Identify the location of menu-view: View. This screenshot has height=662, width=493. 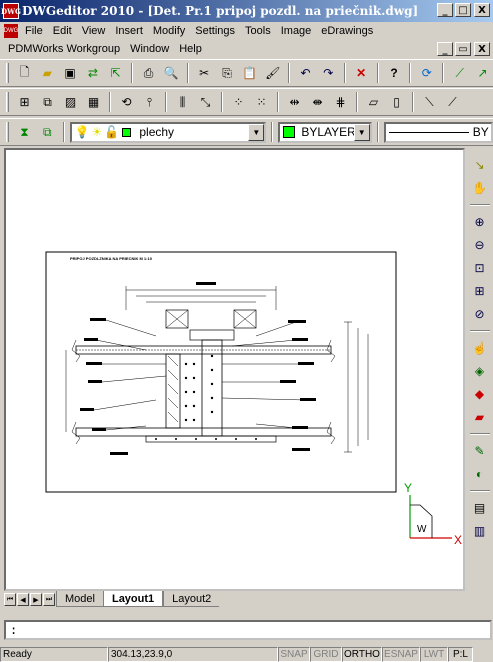
(94, 31).